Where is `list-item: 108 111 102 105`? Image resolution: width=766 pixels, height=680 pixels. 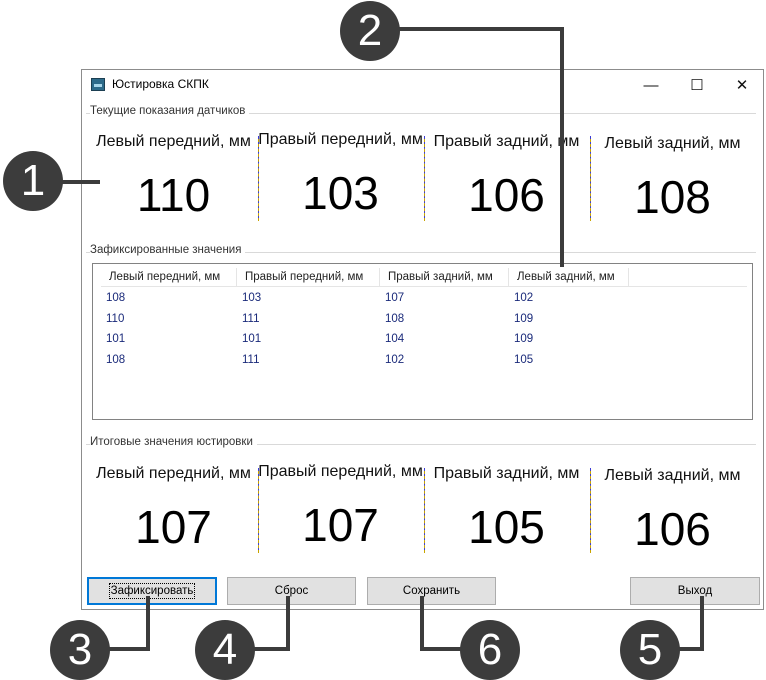
list-item: 108 111 102 105 is located at coordinates (424, 360).